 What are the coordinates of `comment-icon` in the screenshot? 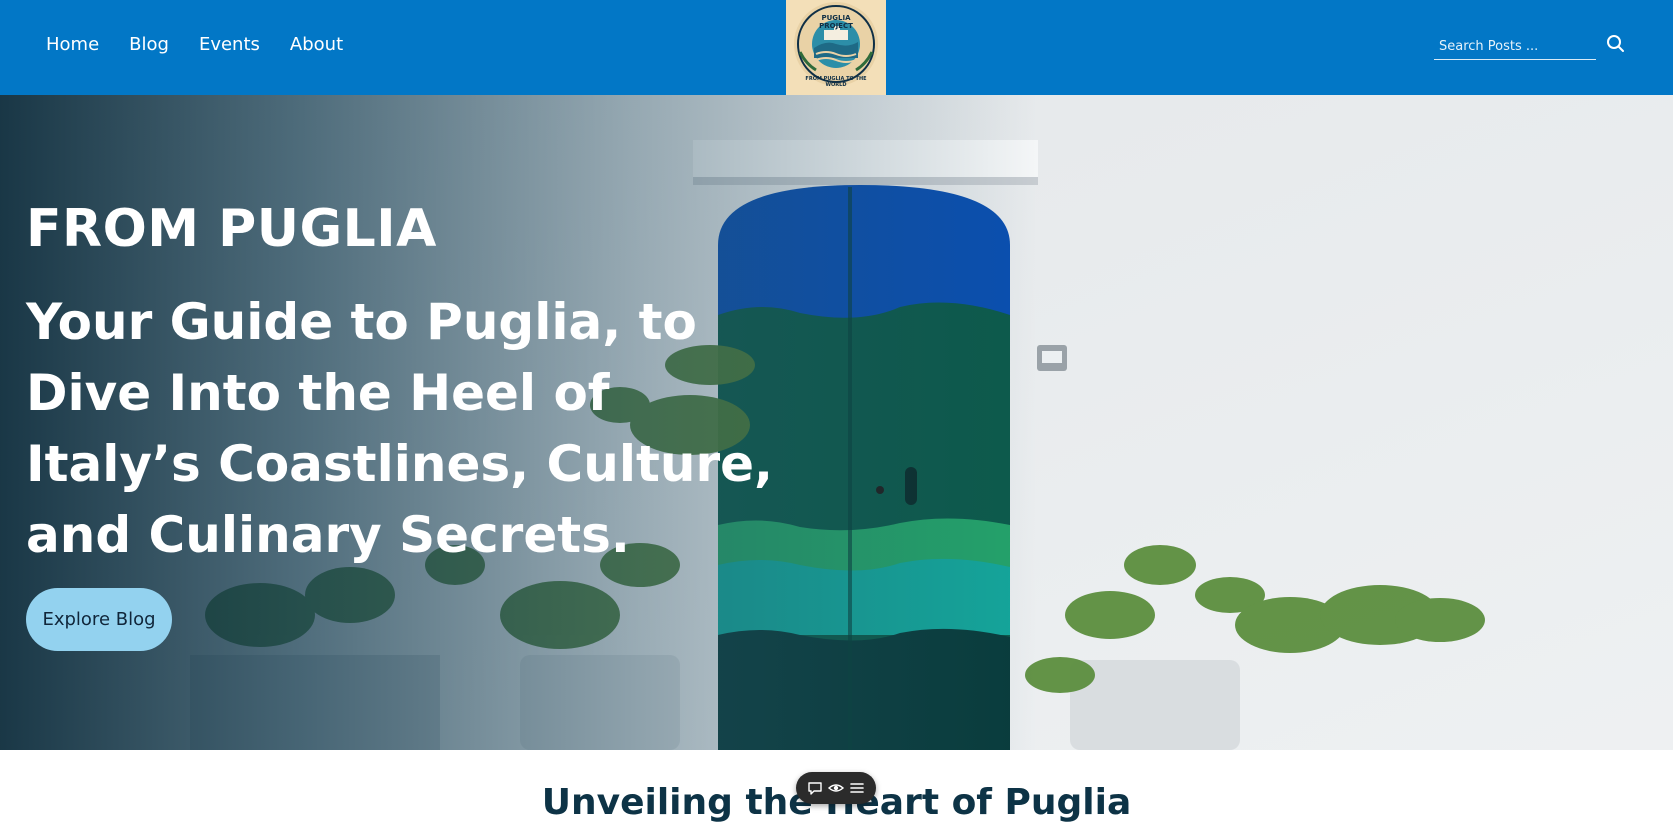 It's located at (815, 788).